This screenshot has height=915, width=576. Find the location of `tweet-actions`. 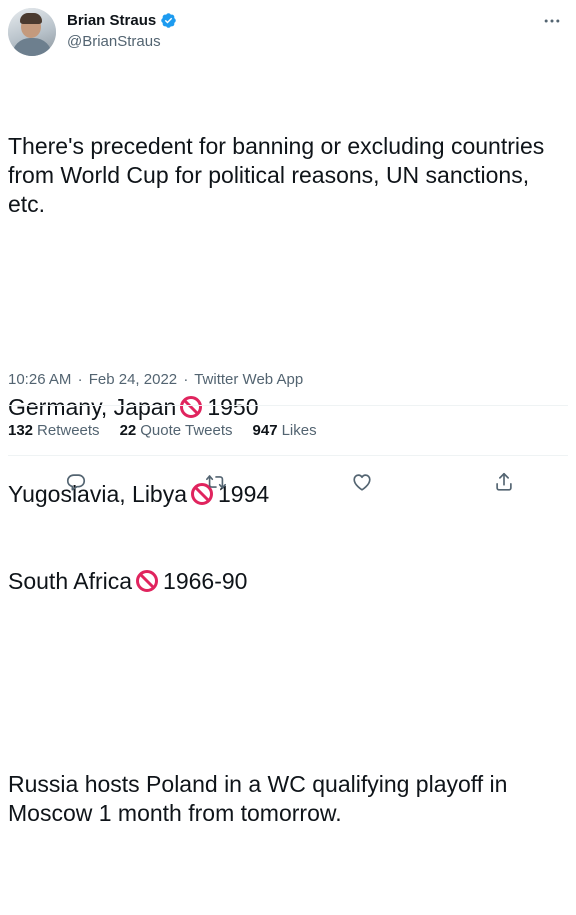

tweet-actions is located at coordinates (288, 482).